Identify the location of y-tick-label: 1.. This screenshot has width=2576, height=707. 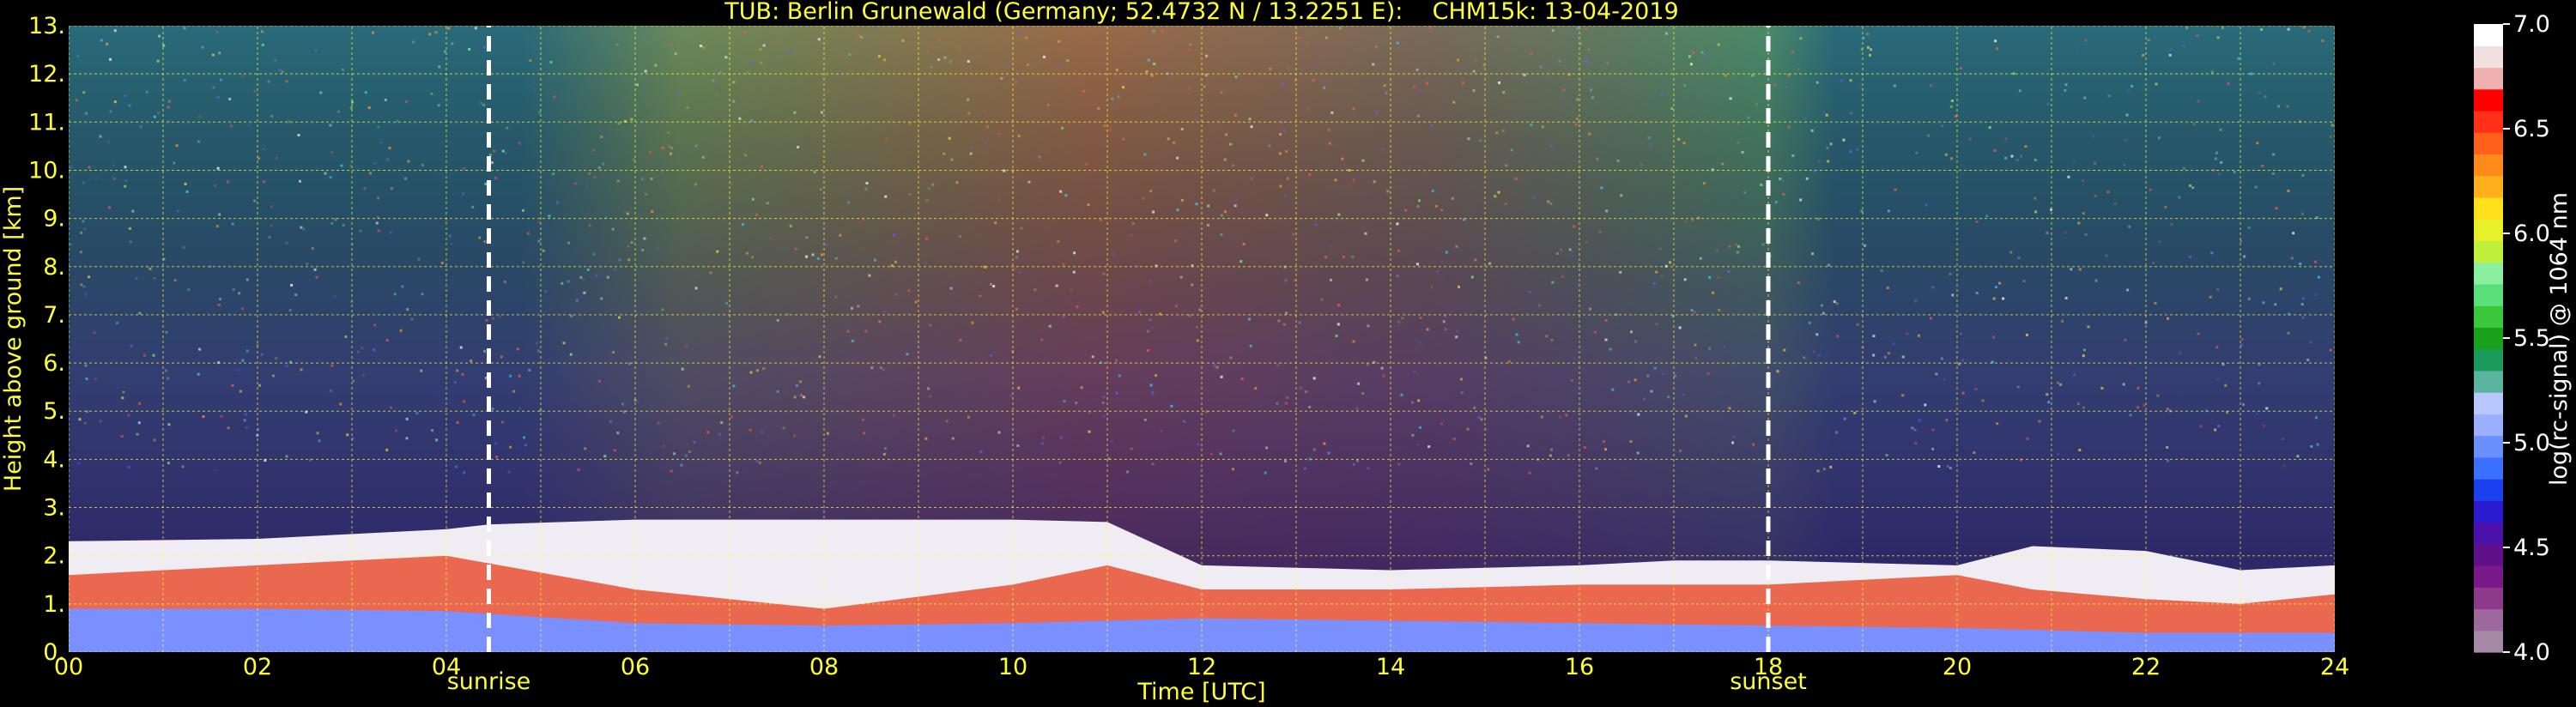
(54, 604).